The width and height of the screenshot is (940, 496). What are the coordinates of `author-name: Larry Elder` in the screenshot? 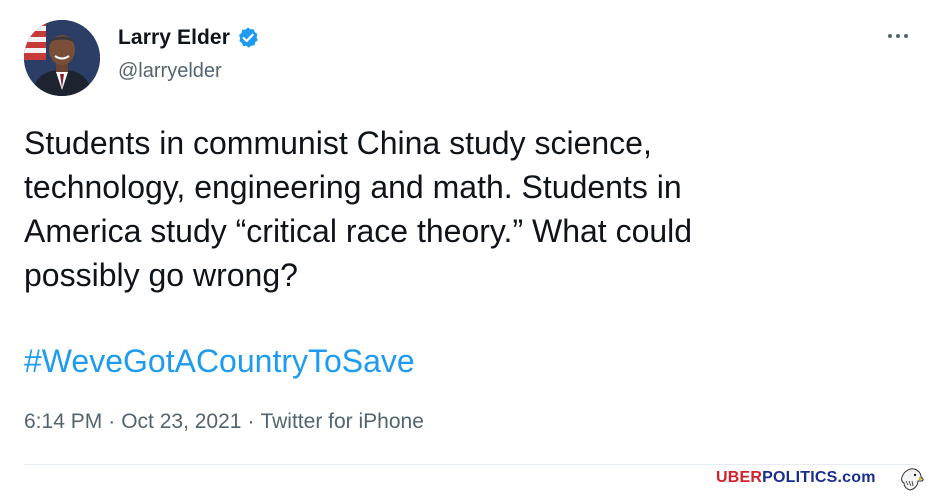 It's located at (174, 38).